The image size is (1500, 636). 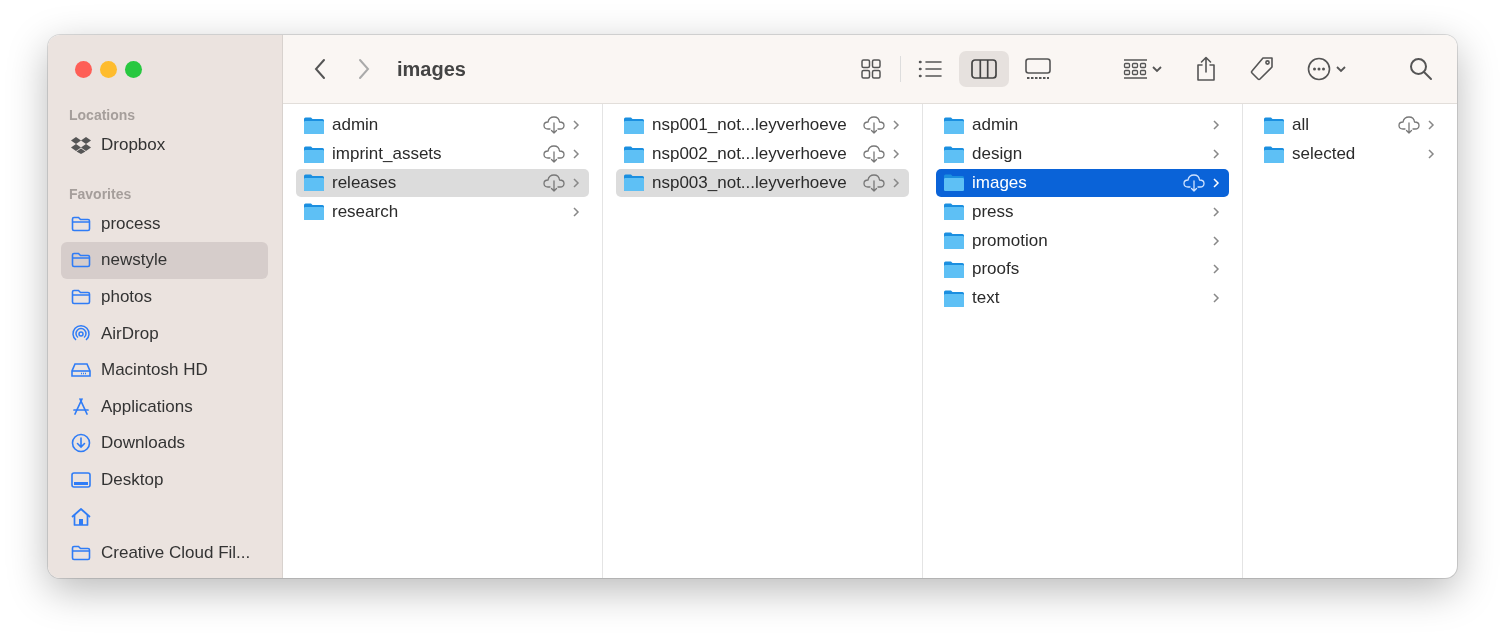 I want to click on folder-row: nsp003_not...leyverhoeve, so click(x=762, y=183).